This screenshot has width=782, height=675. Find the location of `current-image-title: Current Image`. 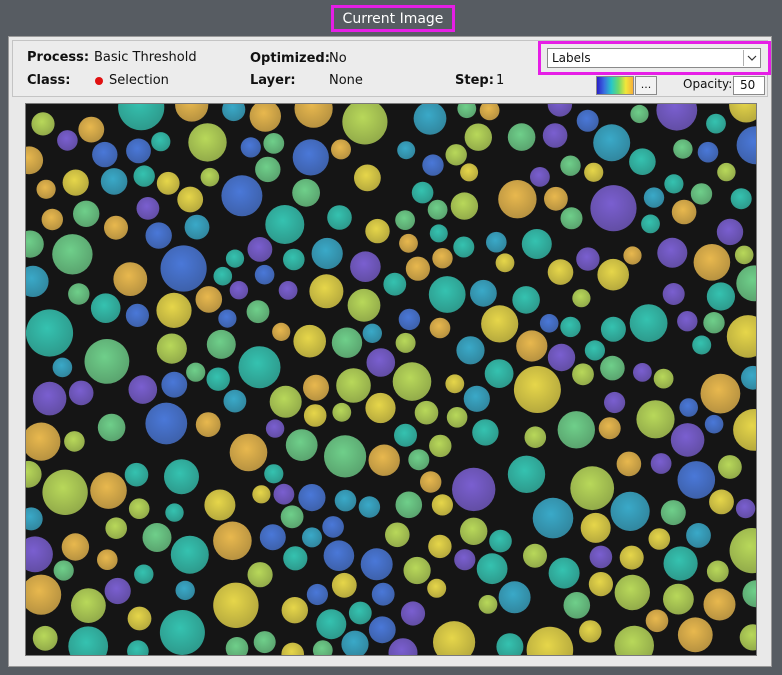

current-image-title: Current Image is located at coordinates (393, 18).